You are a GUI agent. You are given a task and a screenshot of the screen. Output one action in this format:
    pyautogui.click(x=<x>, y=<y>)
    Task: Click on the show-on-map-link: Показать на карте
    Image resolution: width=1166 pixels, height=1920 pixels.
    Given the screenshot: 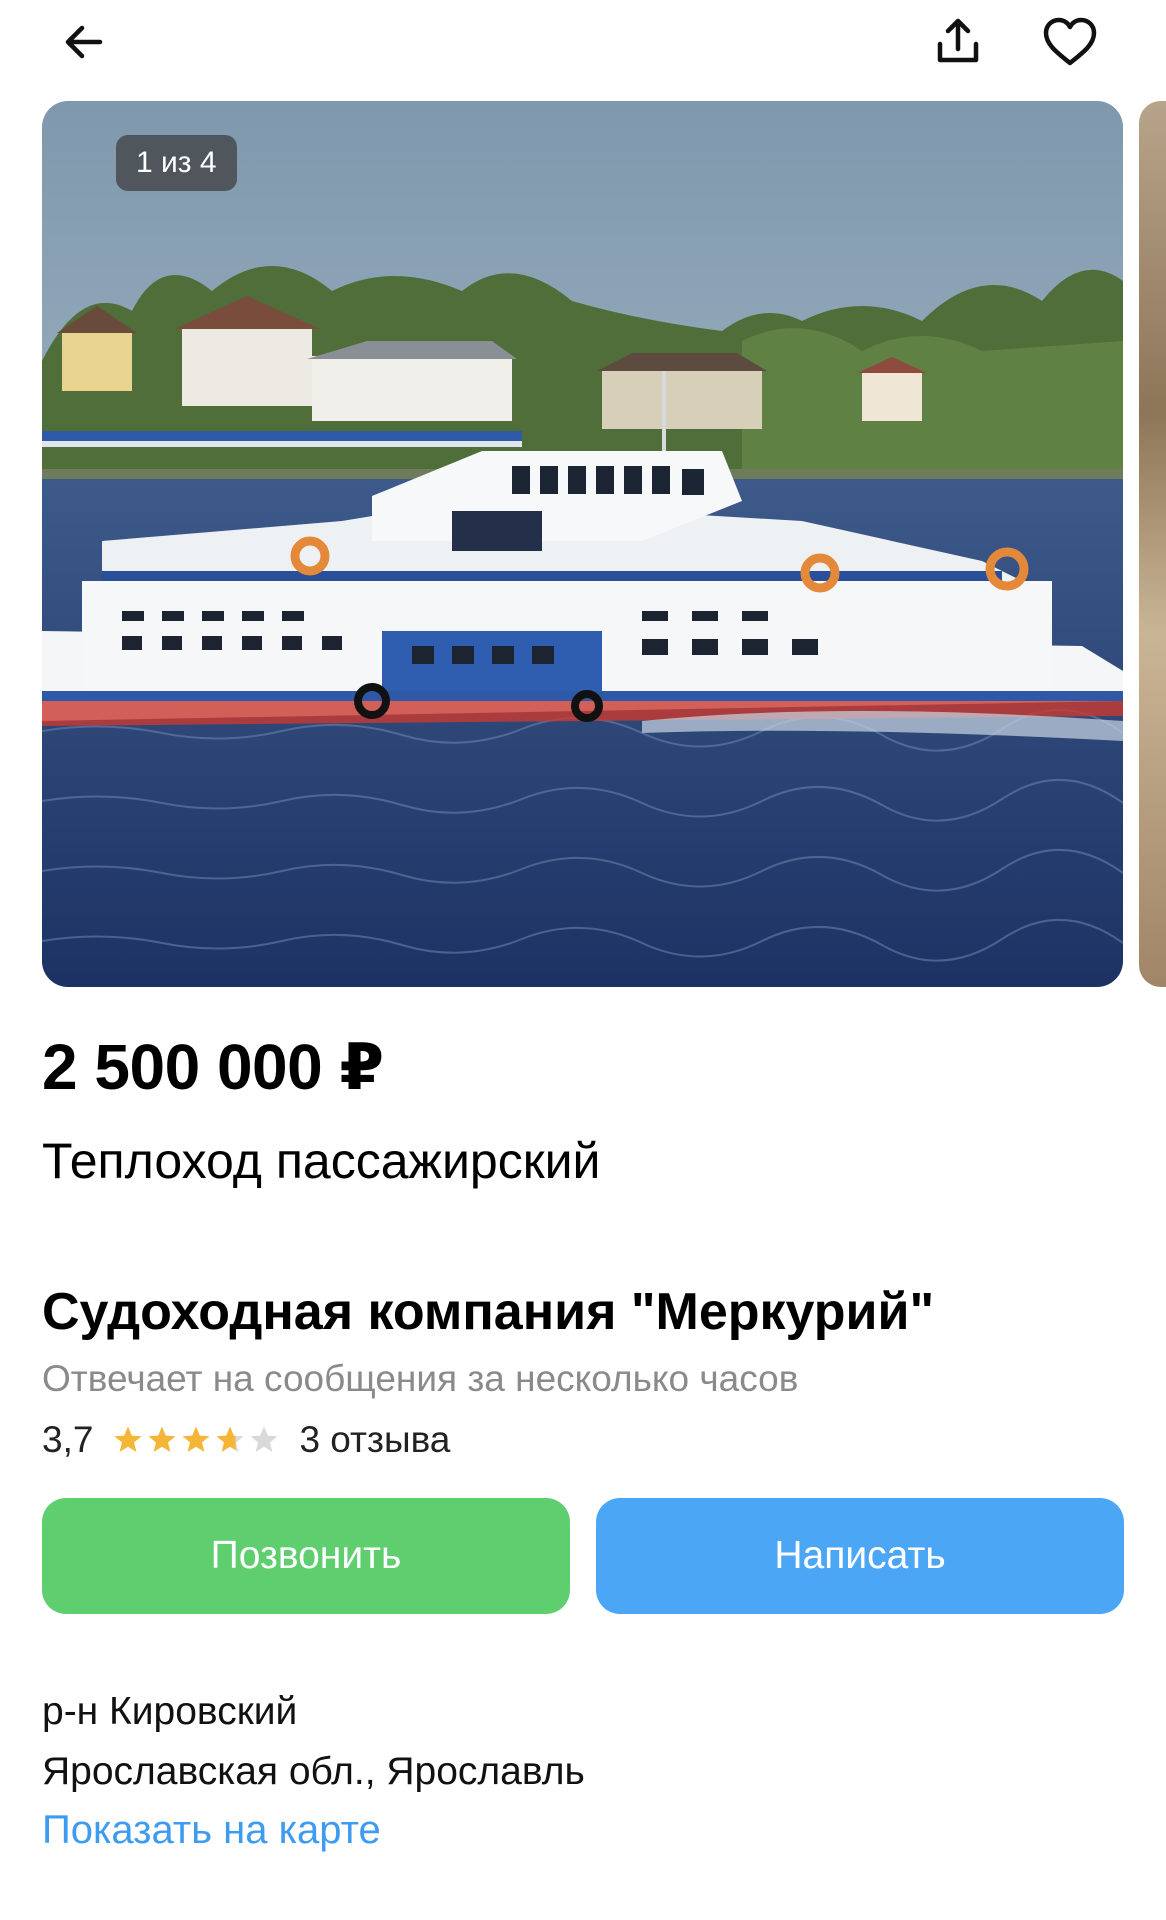 What is the action you would take?
    pyautogui.click(x=211, y=1830)
    